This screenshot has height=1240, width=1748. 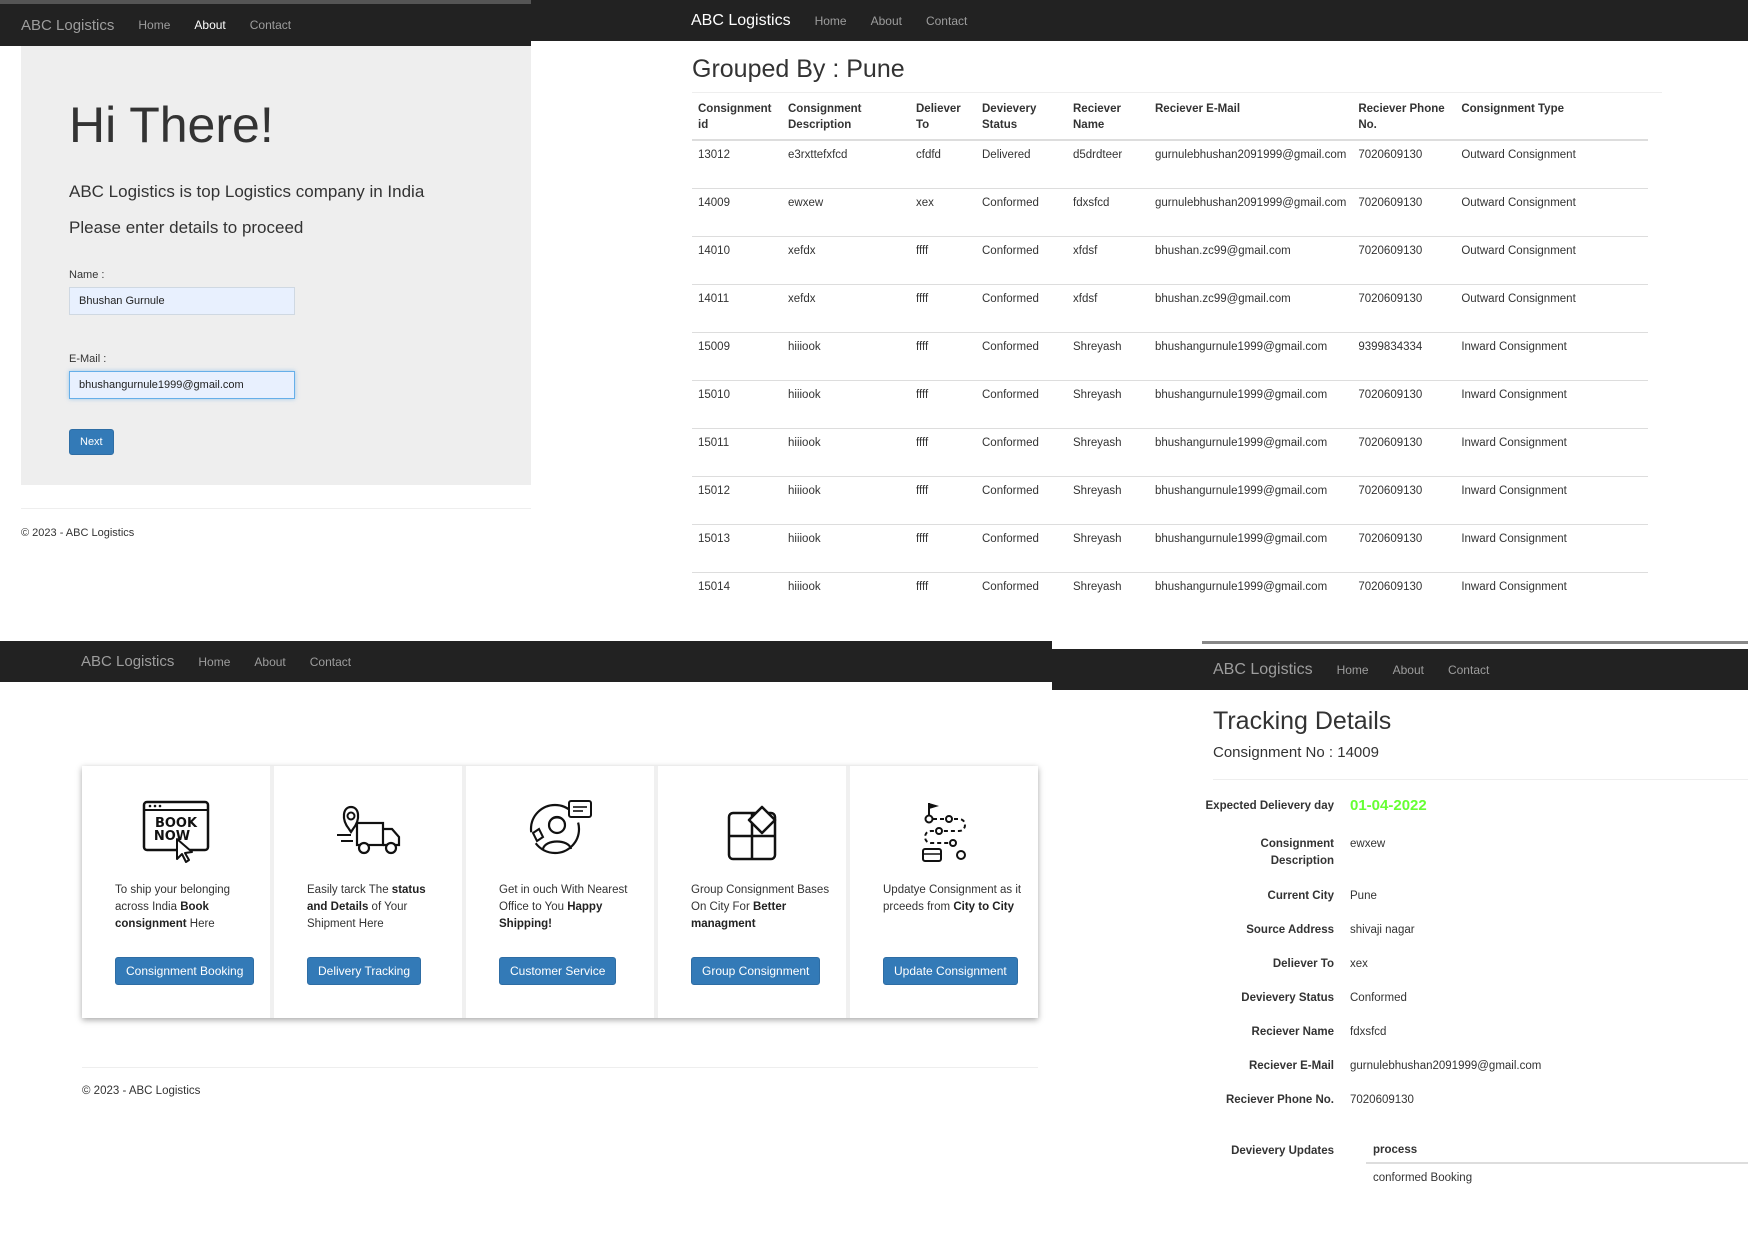 What do you see at coordinates (714, 586) in the screenshot?
I see `table-cell: 15014` at bounding box center [714, 586].